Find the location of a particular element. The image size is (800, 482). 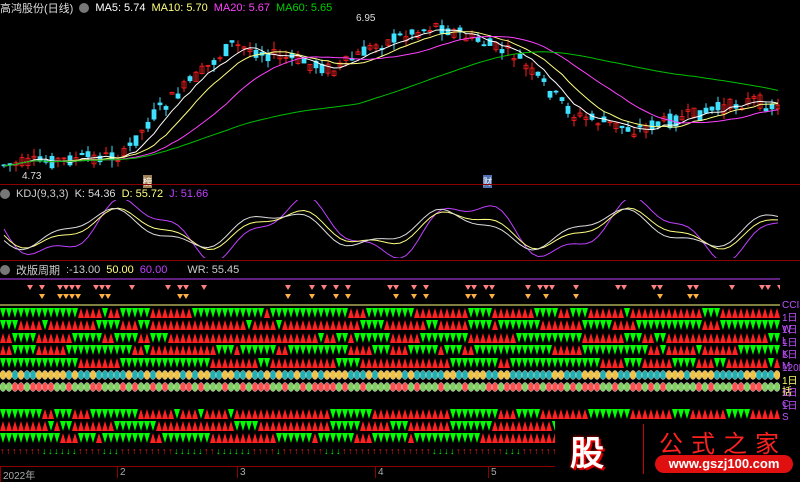

row-label: CCI3 is located at coordinates (791, 305).